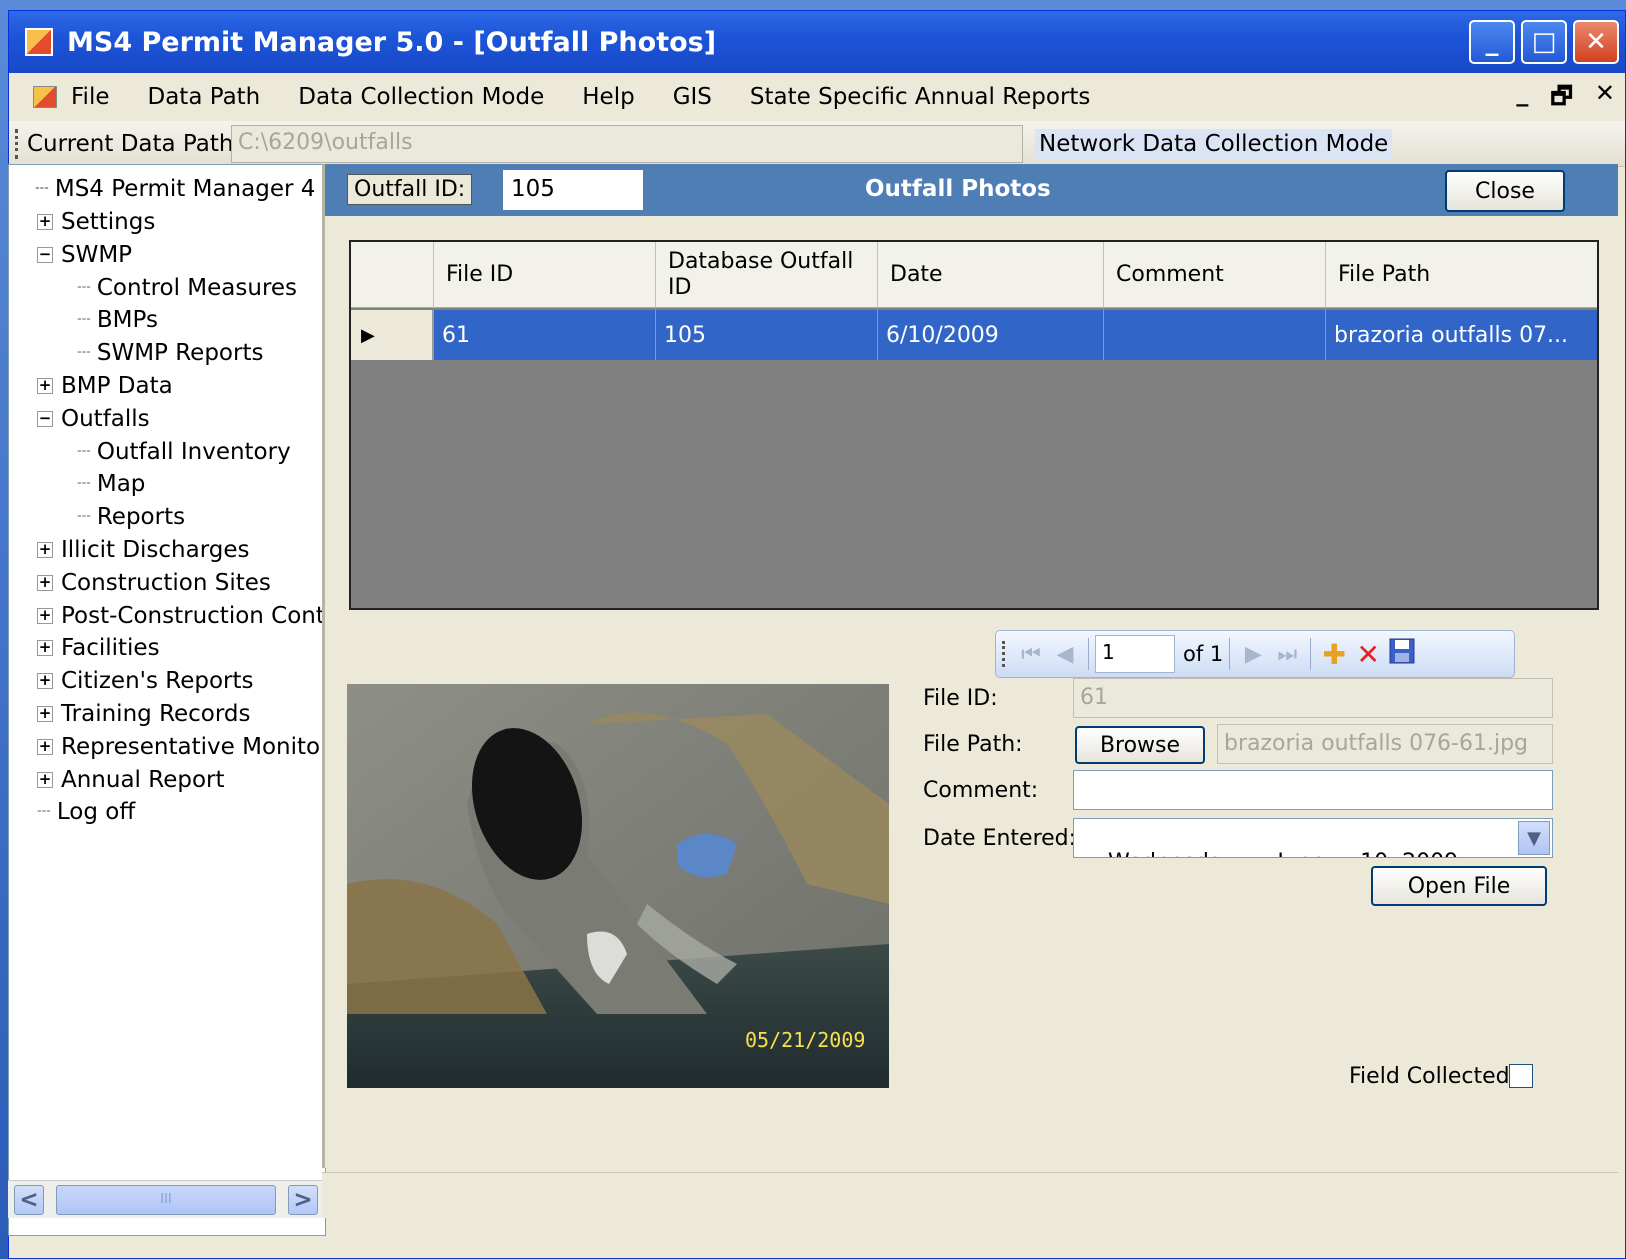  What do you see at coordinates (1065, 654) in the screenshot?
I see `move-previous-icon: ◀` at bounding box center [1065, 654].